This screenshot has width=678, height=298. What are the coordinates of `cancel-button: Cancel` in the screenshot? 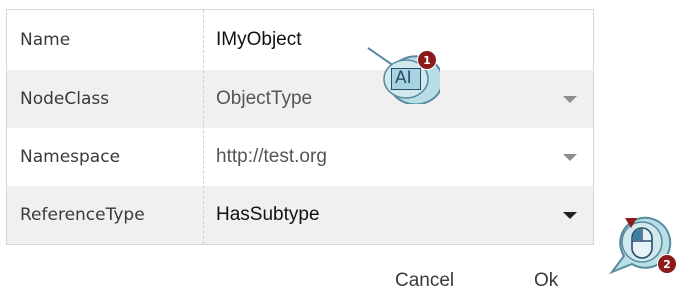 It's located at (424, 281).